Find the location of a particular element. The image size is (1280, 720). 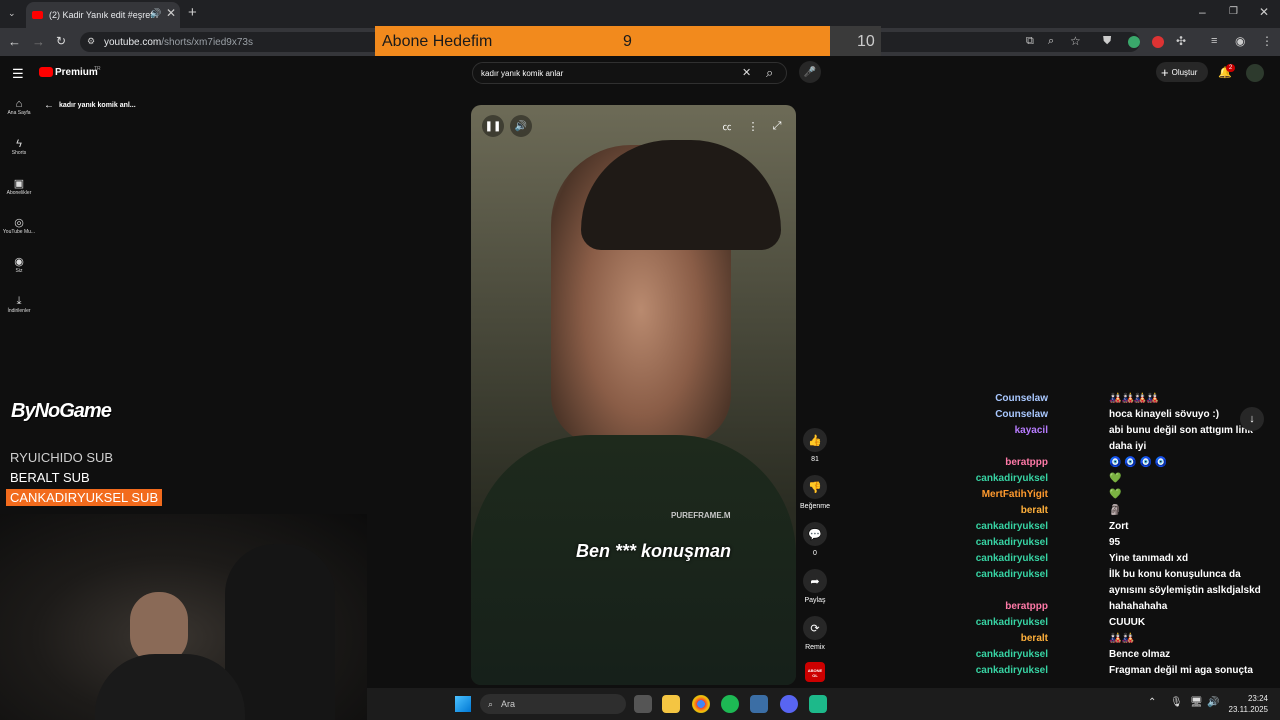

sidebar-item-home: ⌂ Ana Sayfa is located at coordinates (19, 107).